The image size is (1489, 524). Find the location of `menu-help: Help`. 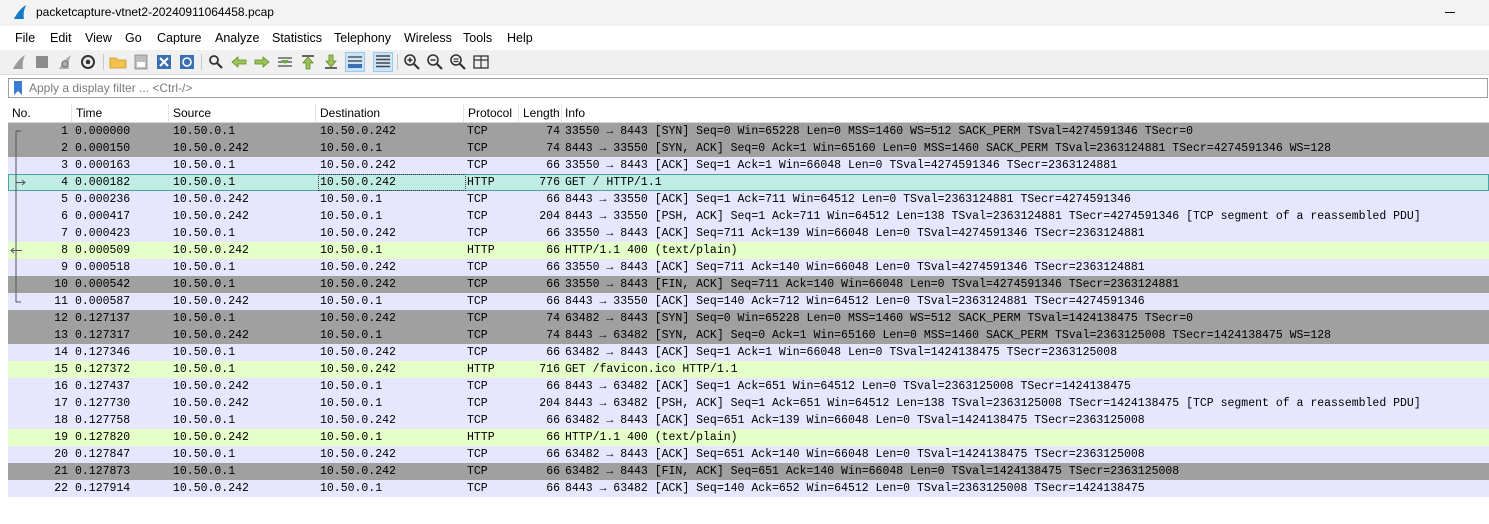

menu-help: Help is located at coordinates (520, 38).